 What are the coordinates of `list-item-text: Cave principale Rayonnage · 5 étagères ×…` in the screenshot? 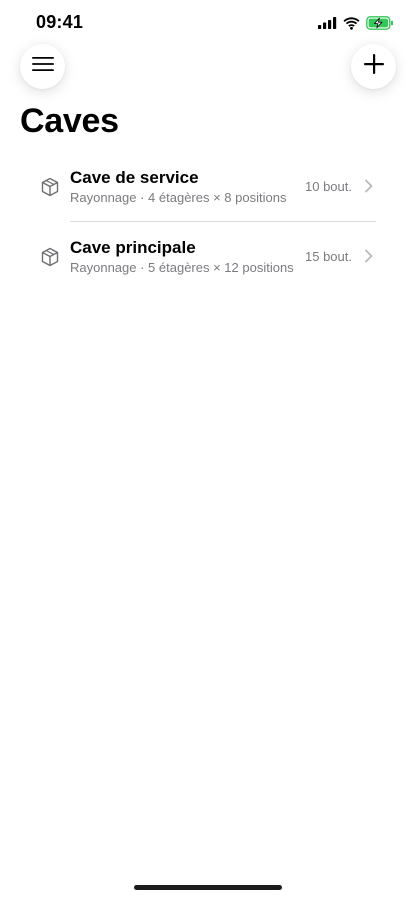 It's located at (182, 257).